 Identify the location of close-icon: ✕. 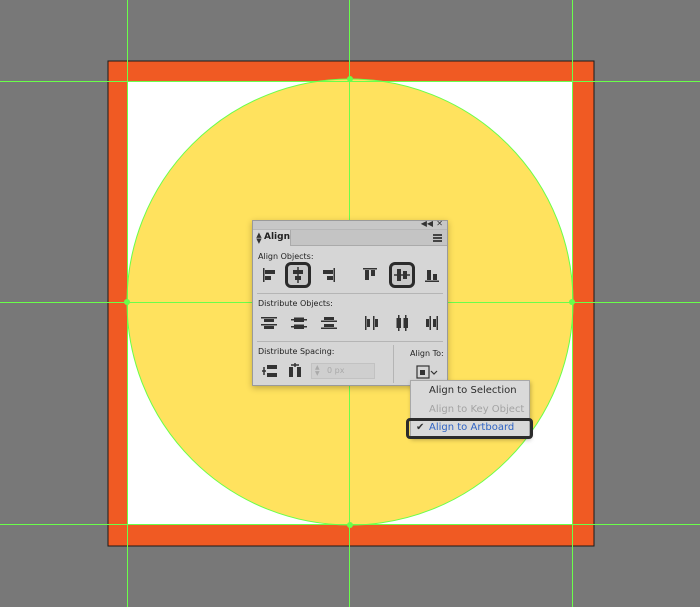
(439, 224).